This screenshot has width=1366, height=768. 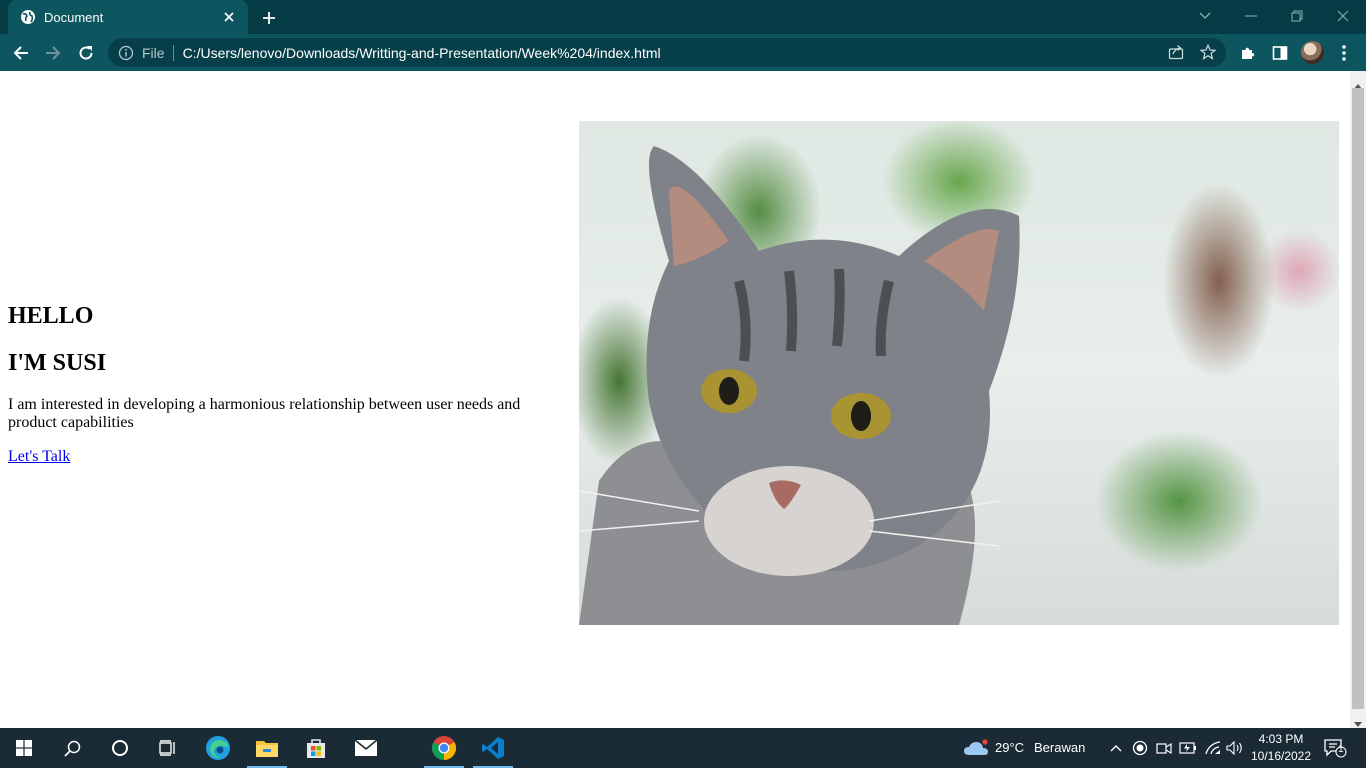 What do you see at coordinates (72, 748) in the screenshot?
I see `search-icon` at bounding box center [72, 748].